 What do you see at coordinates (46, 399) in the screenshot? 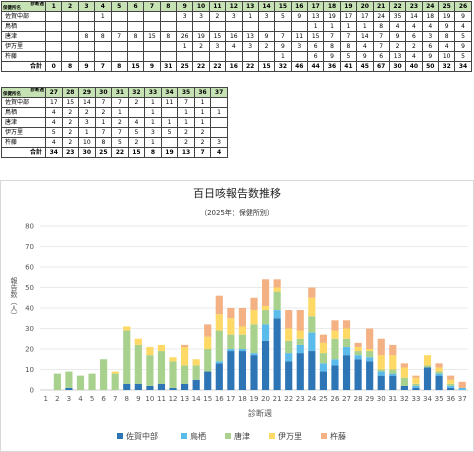
I see `x-tick-label: 1` at bounding box center [46, 399].